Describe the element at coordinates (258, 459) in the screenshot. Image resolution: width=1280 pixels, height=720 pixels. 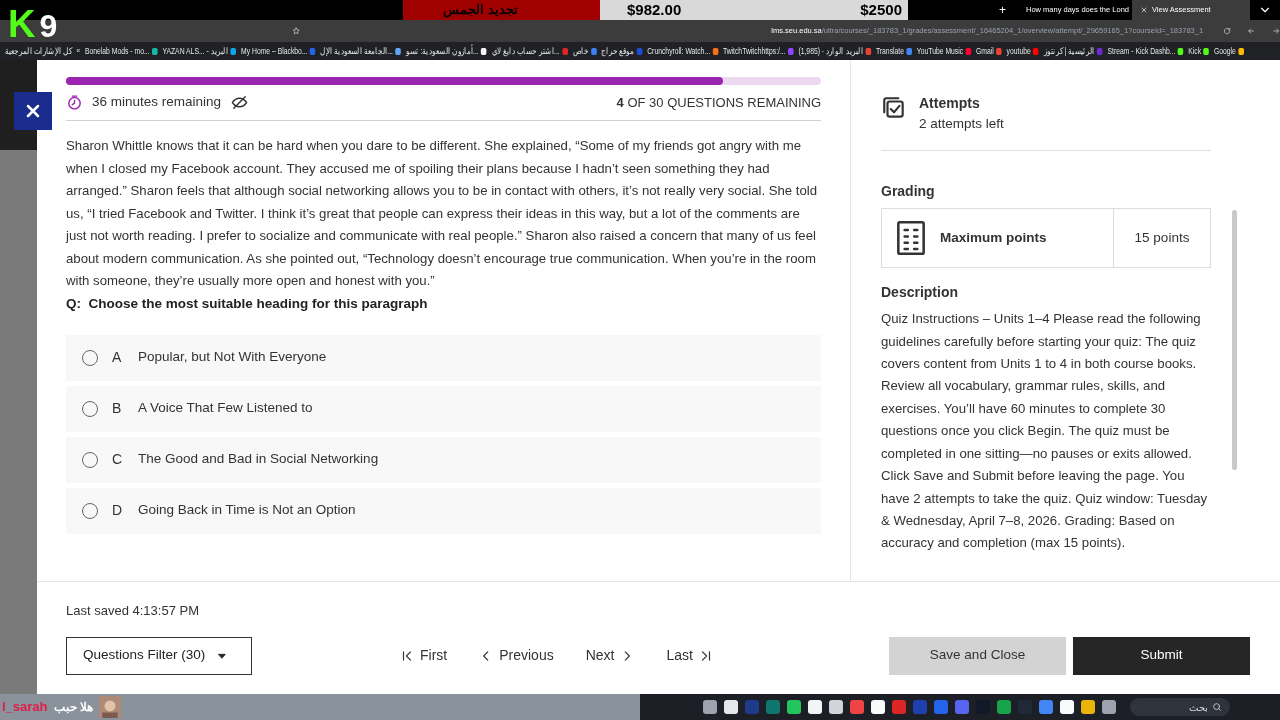
I see `option-text: The Good and Bad in Social Networking` at that location.